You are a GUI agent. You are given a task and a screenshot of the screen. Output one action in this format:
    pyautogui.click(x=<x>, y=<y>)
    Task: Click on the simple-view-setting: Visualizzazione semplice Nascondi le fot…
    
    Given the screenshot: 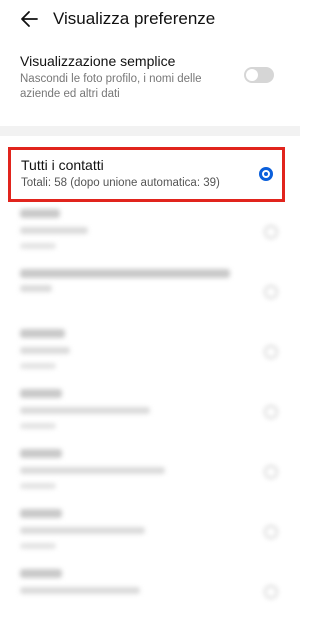 What is the action you would take?
    pyautogui.click(x=150, y=73)
    